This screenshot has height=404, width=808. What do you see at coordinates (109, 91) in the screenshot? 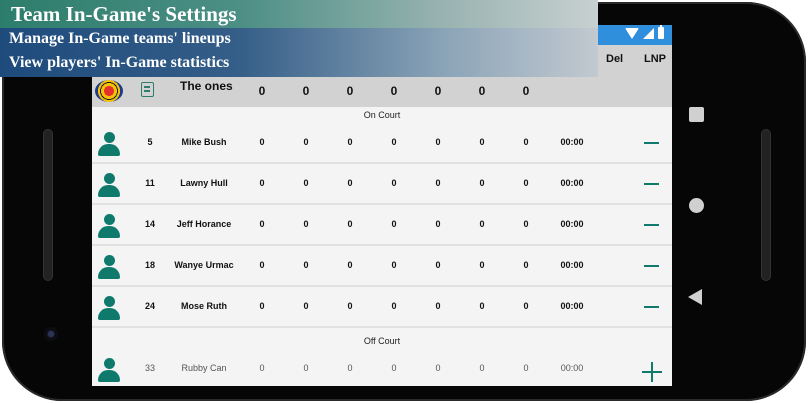
I see `team-logo` at bounding box center [109, 91].